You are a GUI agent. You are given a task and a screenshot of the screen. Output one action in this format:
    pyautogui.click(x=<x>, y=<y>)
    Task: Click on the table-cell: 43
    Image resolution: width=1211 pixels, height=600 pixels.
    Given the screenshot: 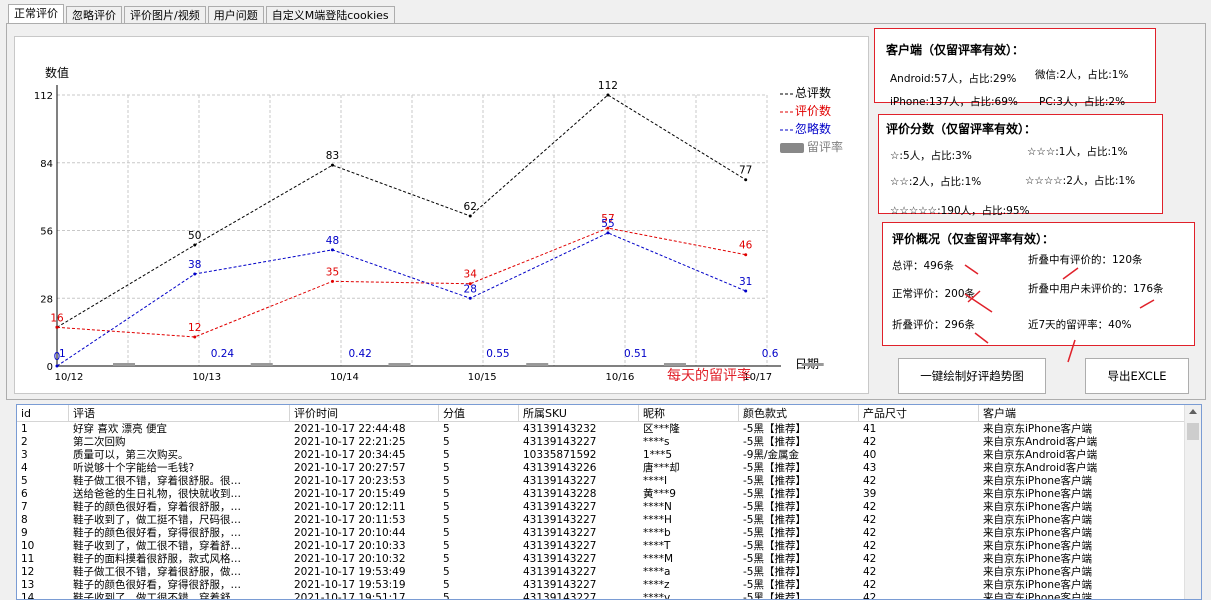 What is the action you would take?
    pyautogui.click(x=870, y=468)
    